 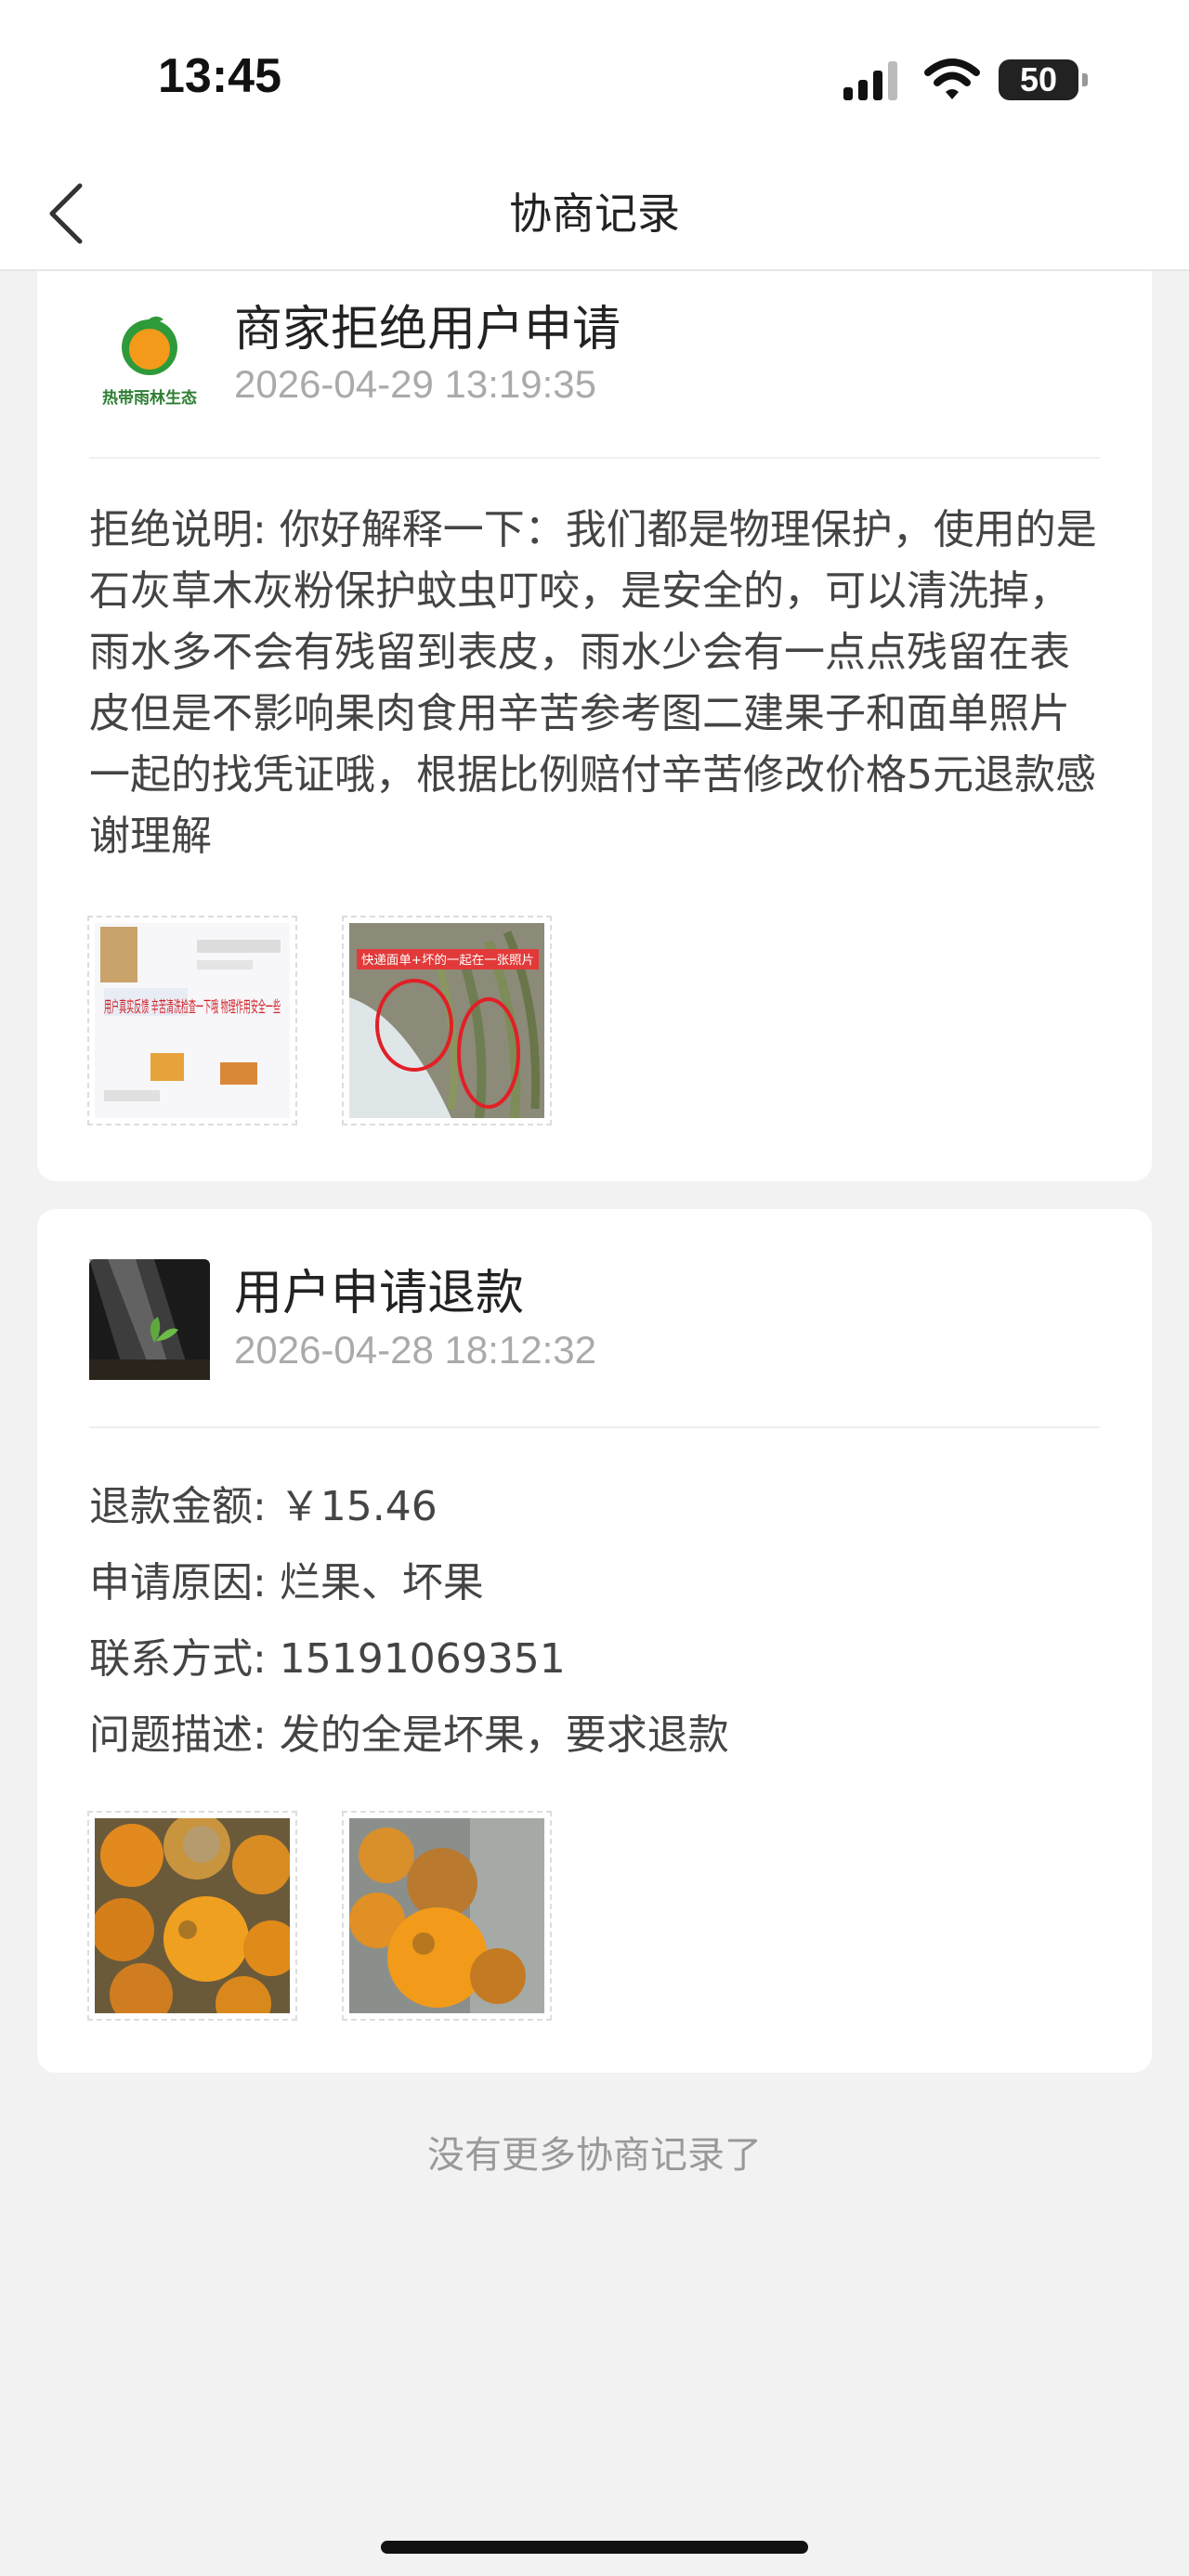 I want to click on battery-level: 50, so click(x=1038, y=79).